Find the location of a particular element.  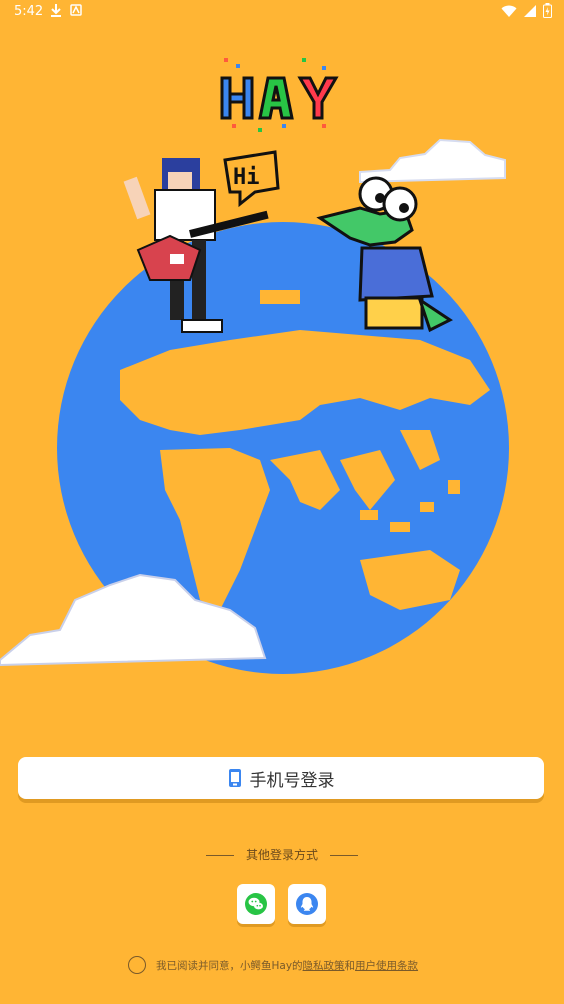

cloud-top-right is located at coordinates (432, 161).